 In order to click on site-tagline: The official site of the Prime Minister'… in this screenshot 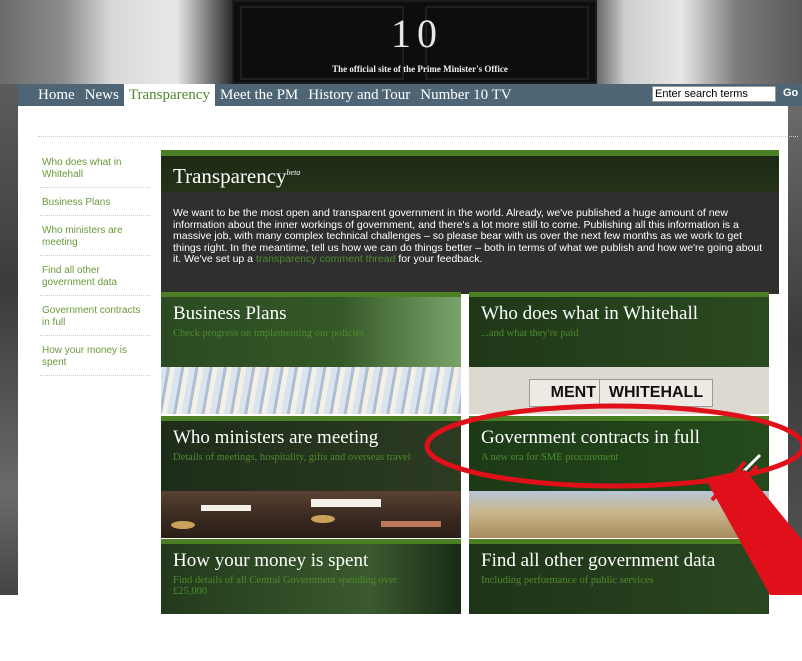, I will do `click(420, 69)`.